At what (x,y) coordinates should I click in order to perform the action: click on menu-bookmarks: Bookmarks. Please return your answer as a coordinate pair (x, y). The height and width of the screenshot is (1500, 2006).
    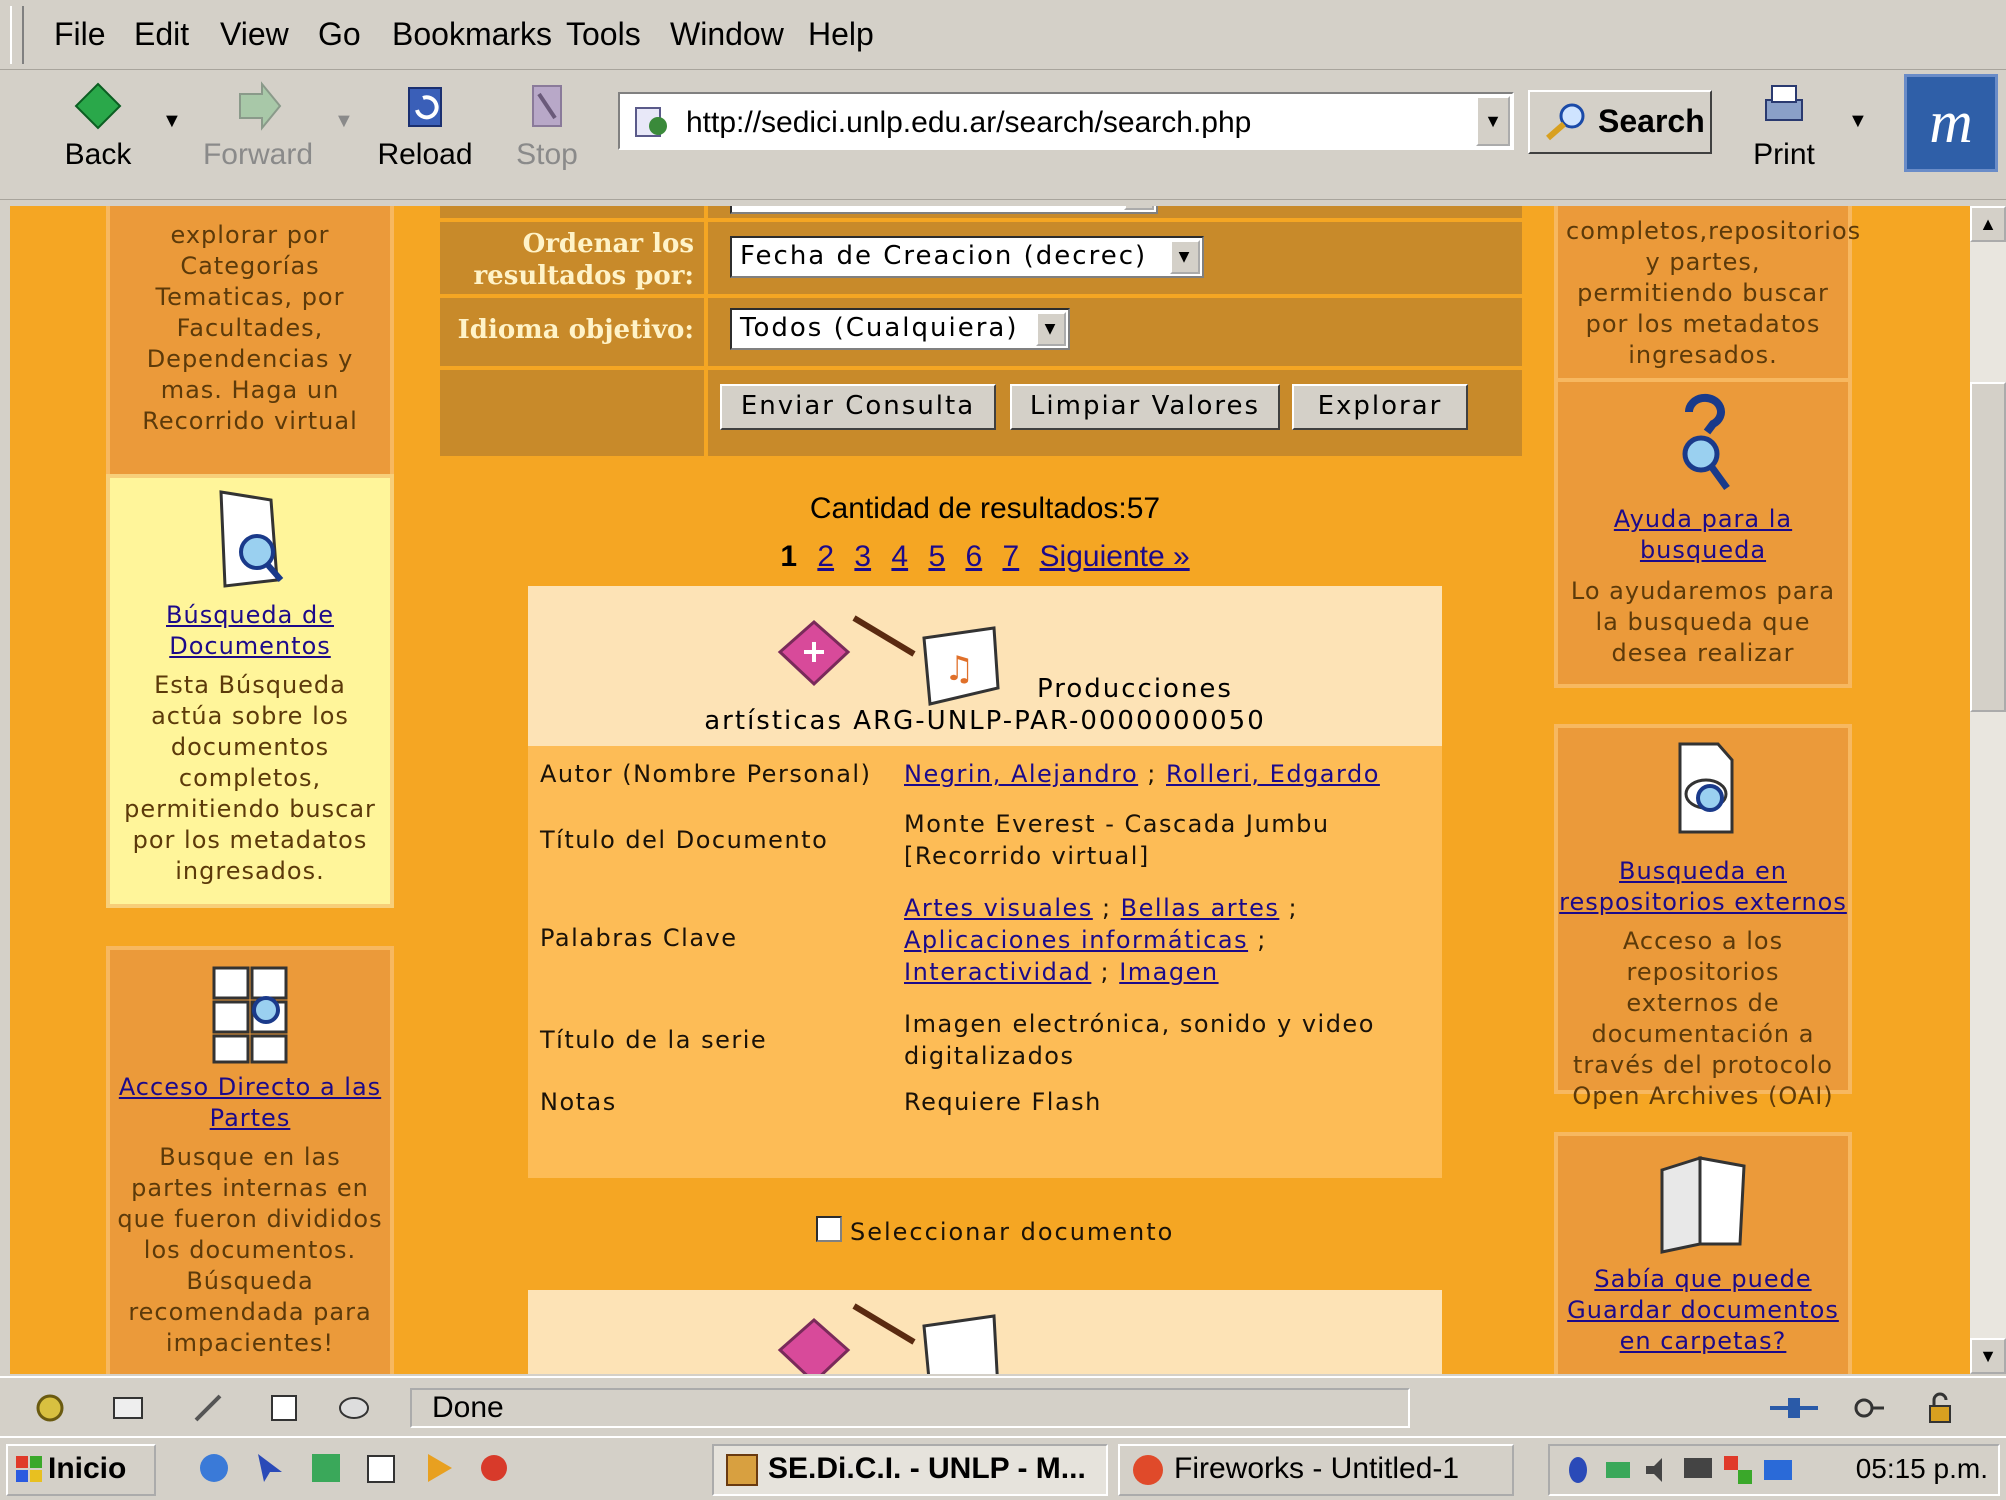
    Looking at the image, I should click on (472, 34).